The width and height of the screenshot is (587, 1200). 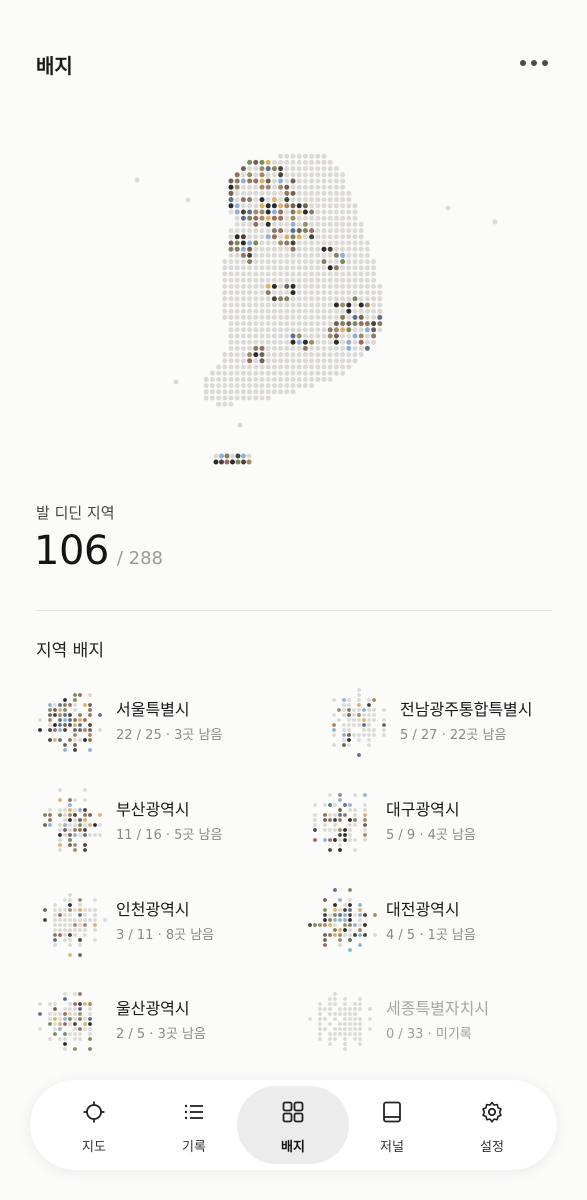 I want to click on region-badge: 전남광주통합특별시 5 / 27 · 22곳 남음, so click(x=450, y=731).